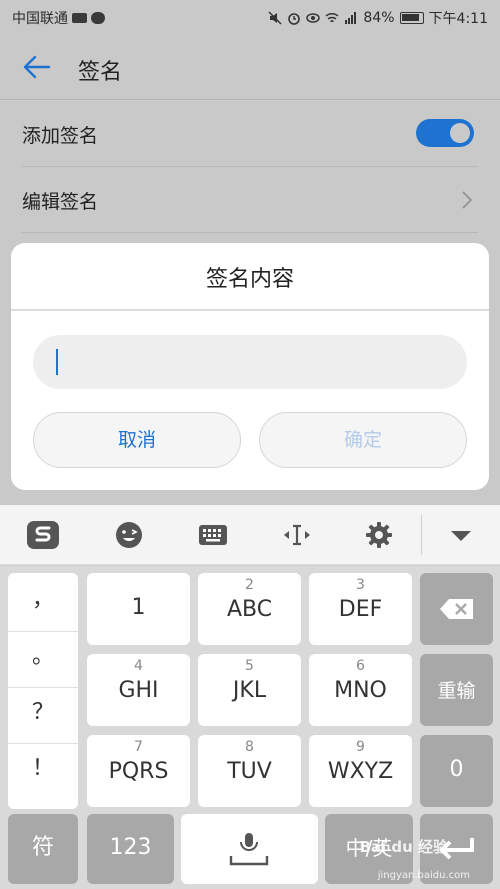 The image size is (500, 889). I want to click on key-def-label: DEF, so click(360, 609).